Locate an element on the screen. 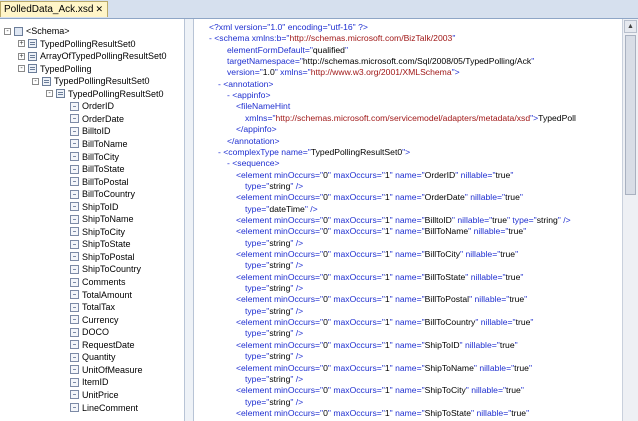 Image resolution: width=638 pixels, height=421 pixels. tree-node: ShipToCountry is located at coordinates (100, 269).